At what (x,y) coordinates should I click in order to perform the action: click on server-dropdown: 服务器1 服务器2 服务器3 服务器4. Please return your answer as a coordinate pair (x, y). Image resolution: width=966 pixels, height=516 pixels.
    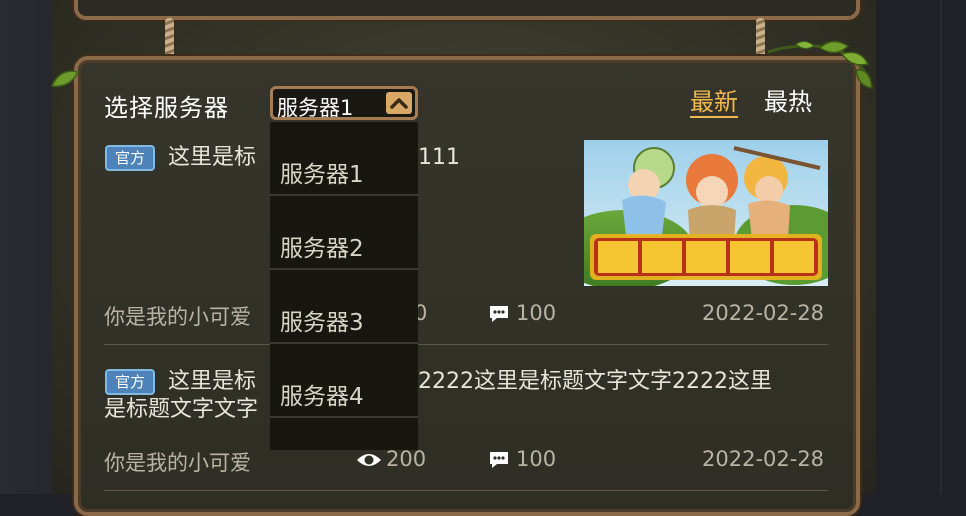
    Looking at the image, I should click on (344, 286).